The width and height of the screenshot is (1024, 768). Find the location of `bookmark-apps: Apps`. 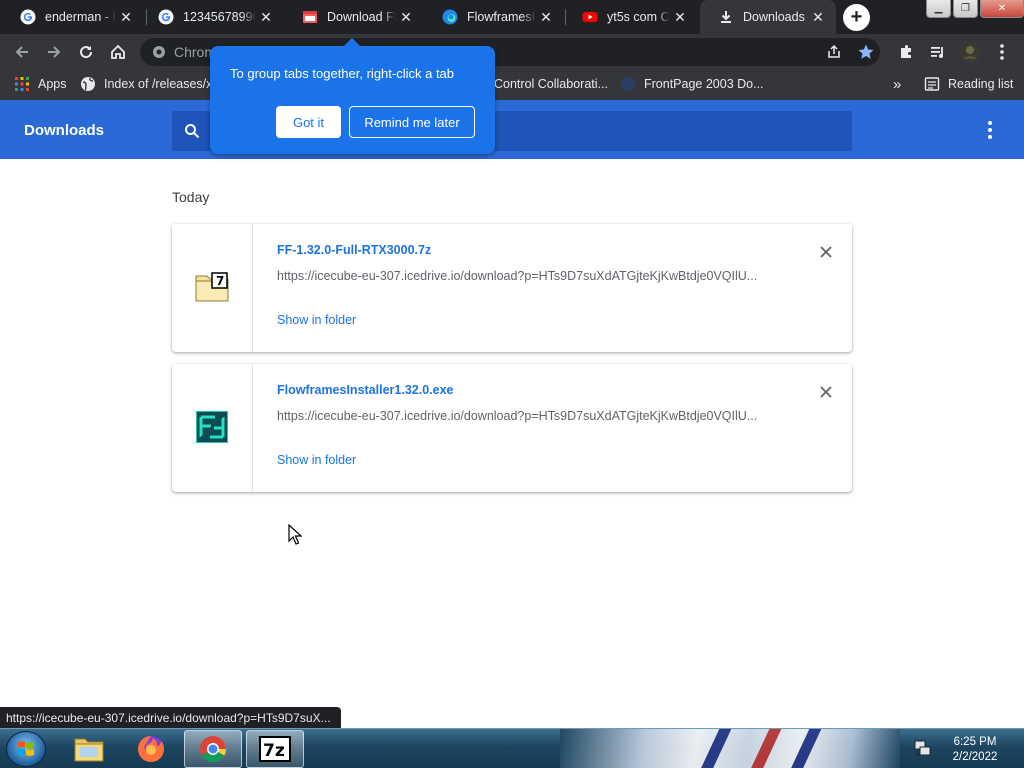

bookmark-apps: Apps is located at coordinates (40, 84).